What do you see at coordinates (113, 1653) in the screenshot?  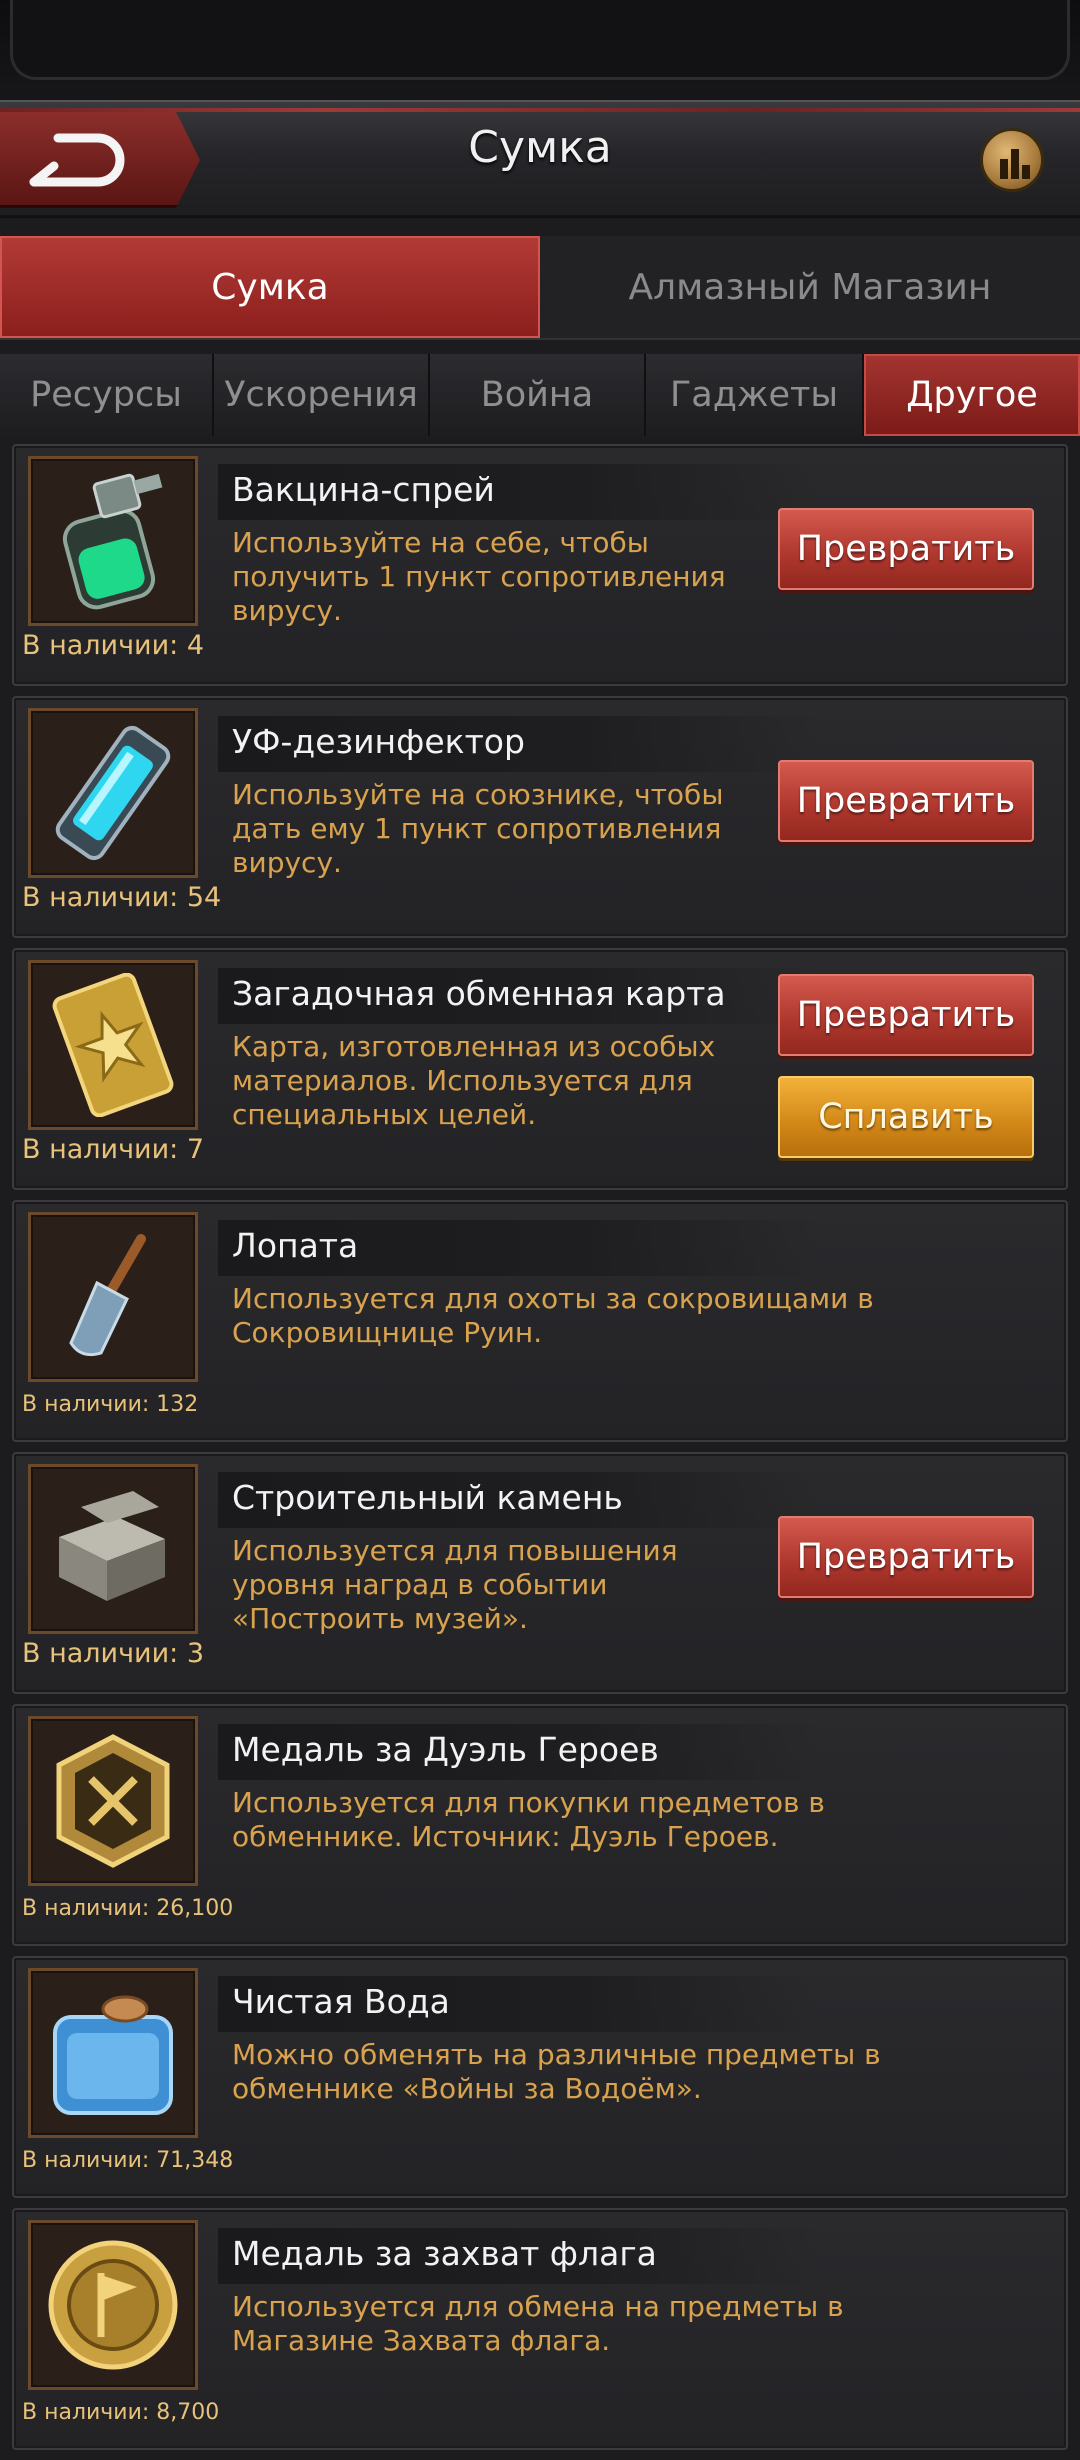 I see `item-stock: В наличии: 3` at bounding box center [113, 1653].